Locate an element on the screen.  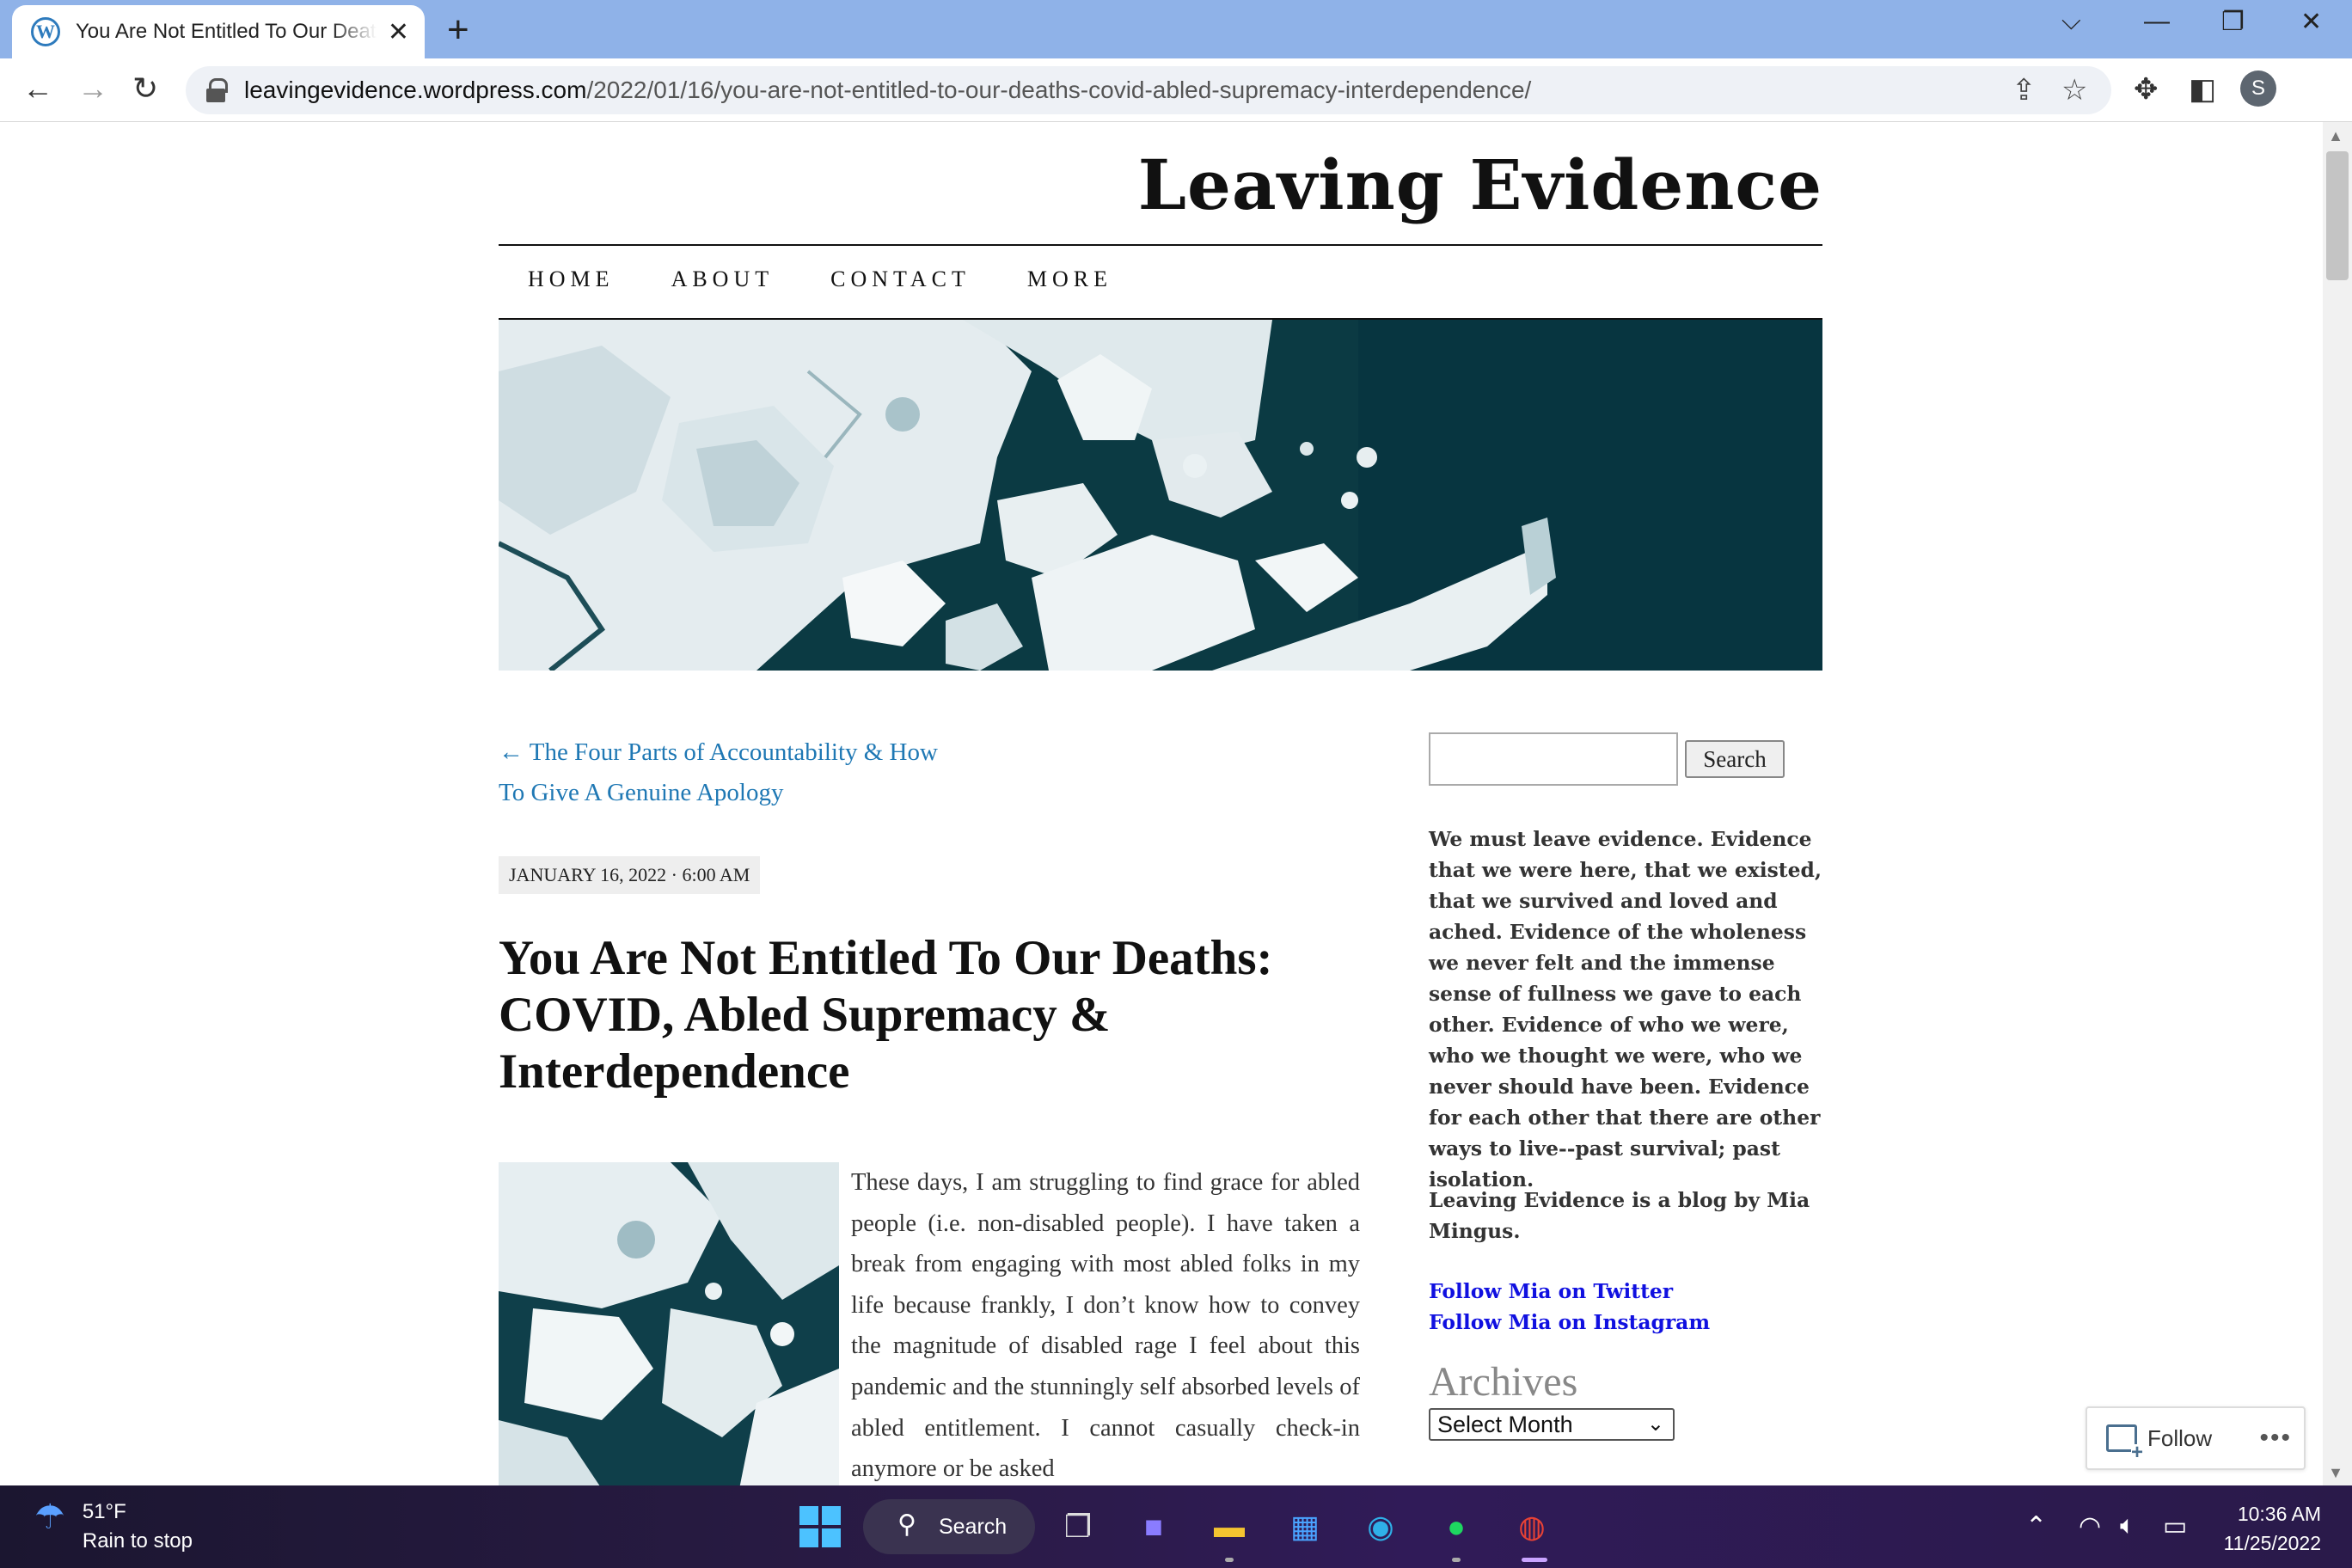
microsoft-store-icon: ▦ is located at coordinates (1305, 1527).